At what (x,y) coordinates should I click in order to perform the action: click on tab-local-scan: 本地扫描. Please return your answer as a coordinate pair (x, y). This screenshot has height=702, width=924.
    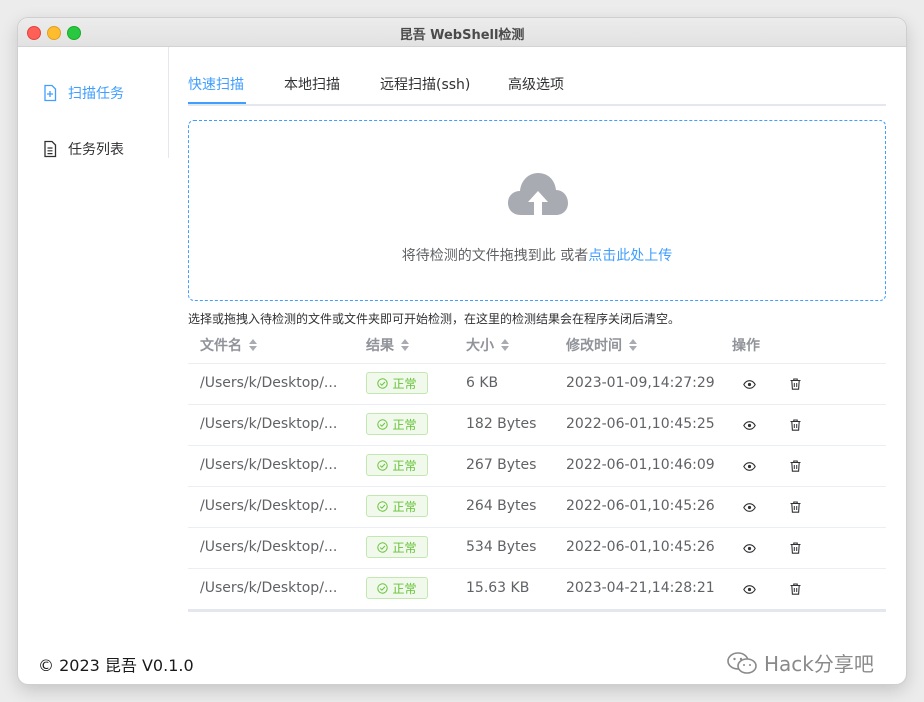
    Looking at the image, I should click on (312, 88).